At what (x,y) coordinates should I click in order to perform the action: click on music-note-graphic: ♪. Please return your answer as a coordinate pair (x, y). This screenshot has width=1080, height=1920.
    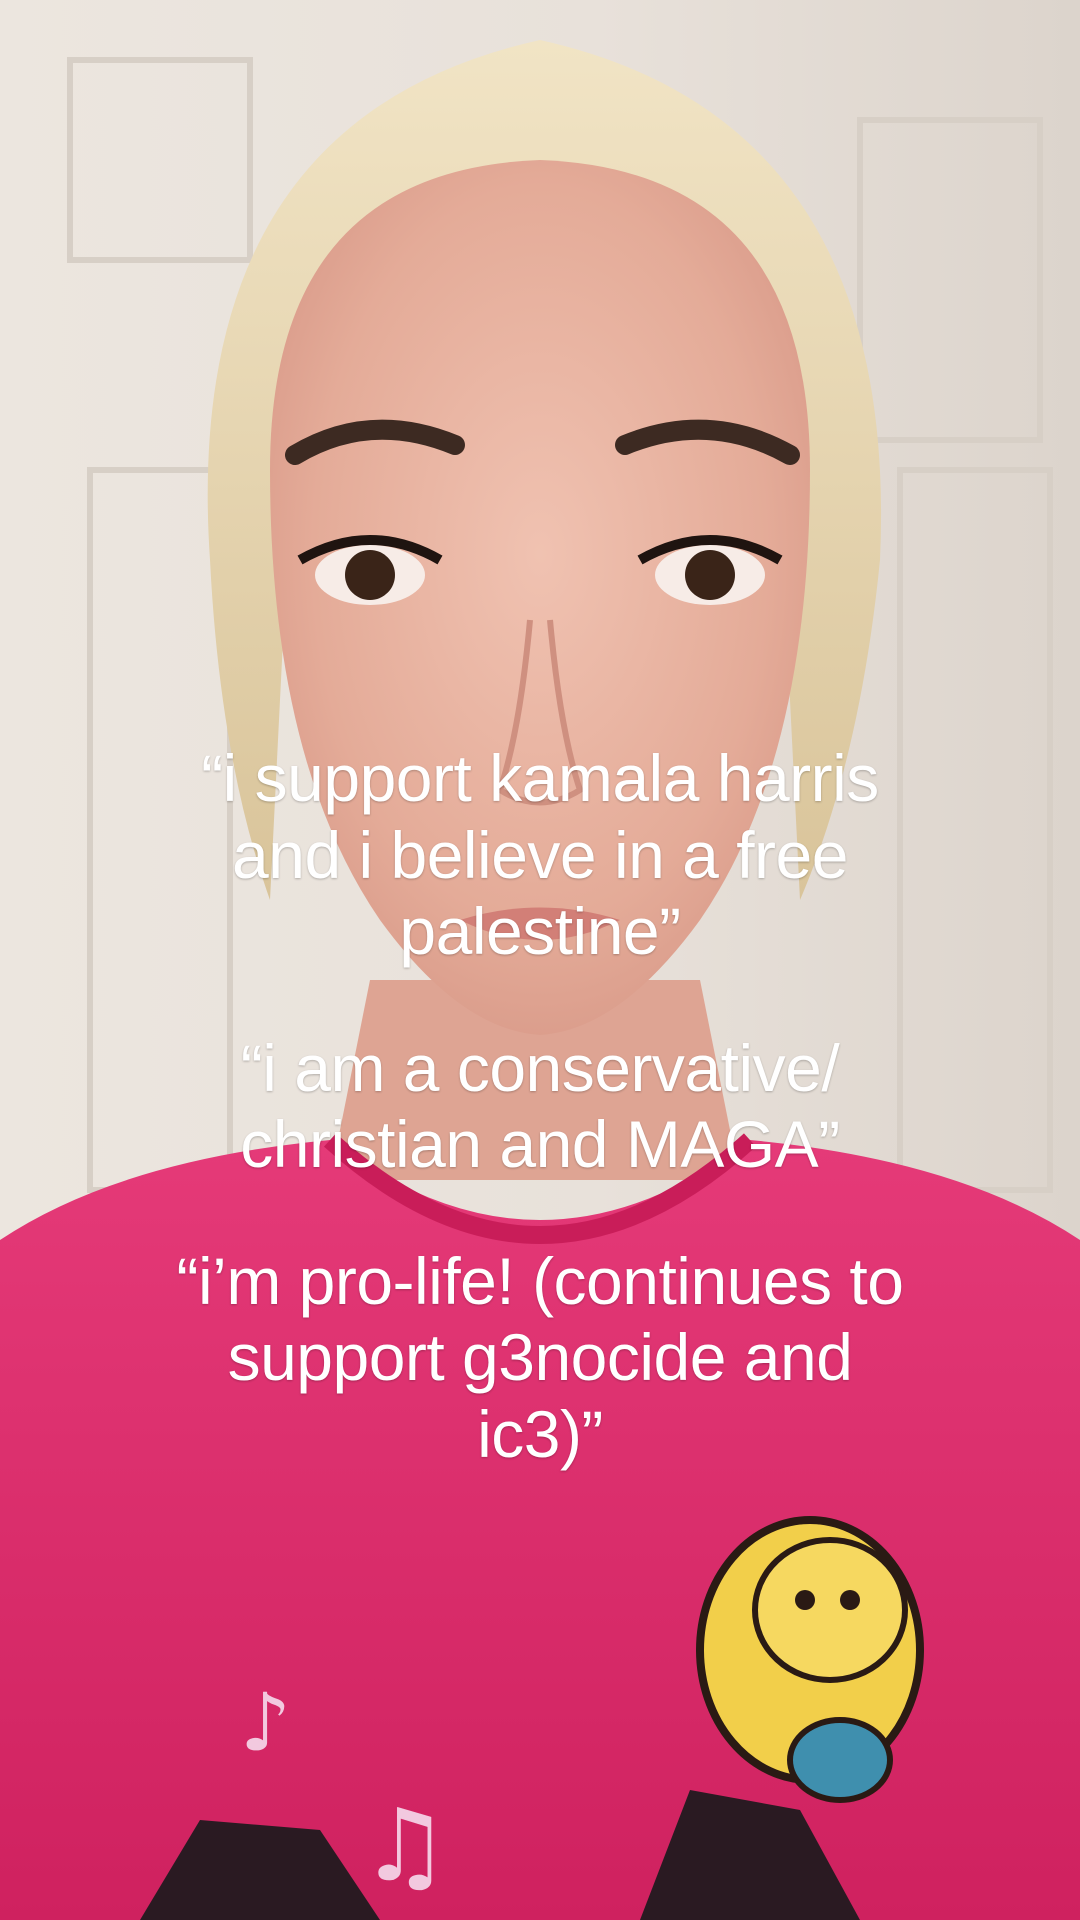
    Looking at the image, I should click on (265, 1722).